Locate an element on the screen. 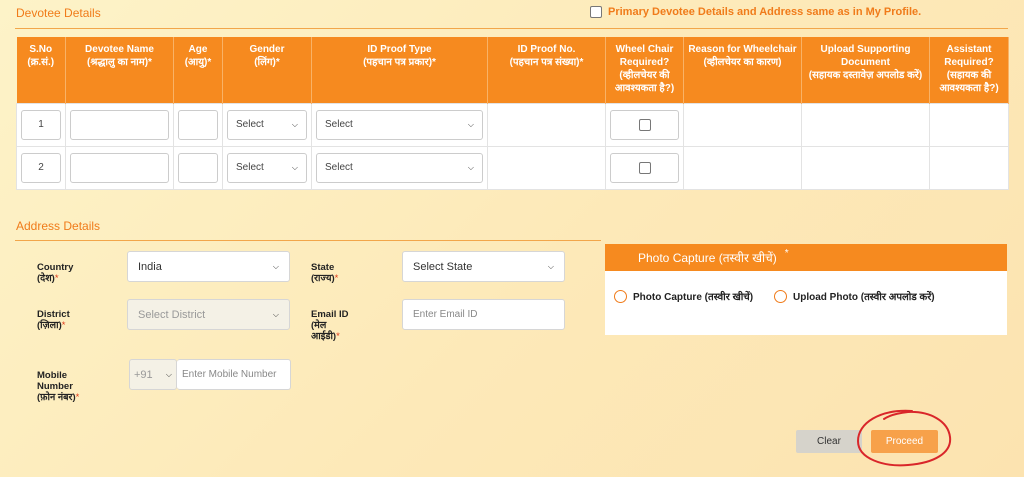  mobile-number-input: Enter Mobile Number is located at coordinates (234, 374).